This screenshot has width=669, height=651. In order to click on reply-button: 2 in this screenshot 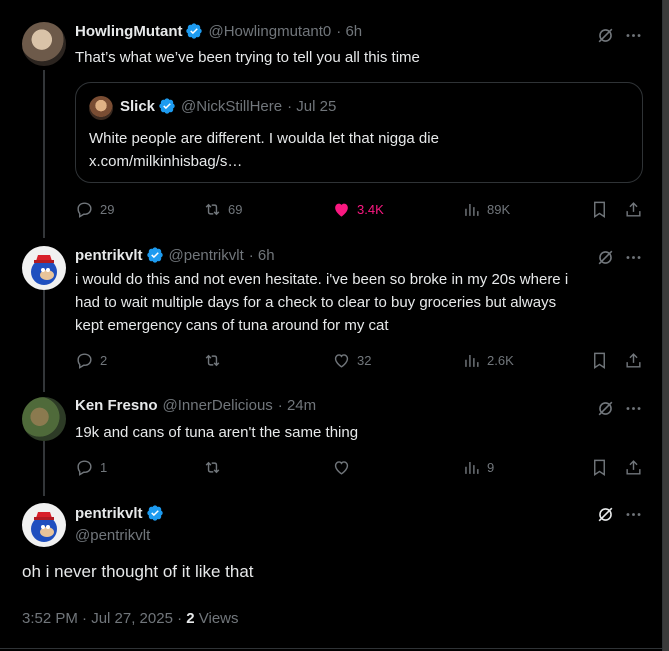, I will do `click(91, 360)`.